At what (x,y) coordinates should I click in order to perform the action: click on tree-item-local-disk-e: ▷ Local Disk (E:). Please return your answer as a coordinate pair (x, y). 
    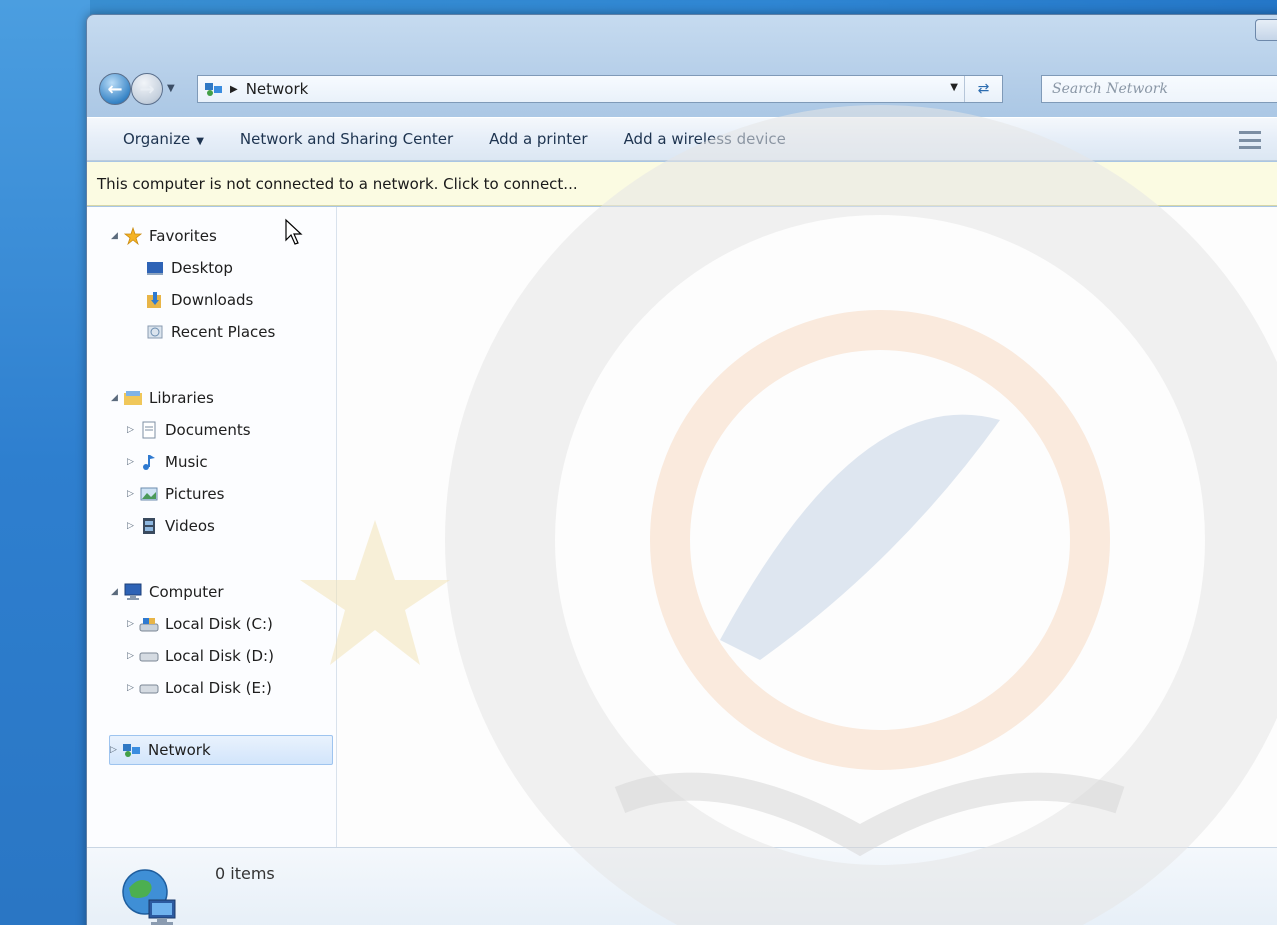
    Looking at the image, I should click on (199, 688).